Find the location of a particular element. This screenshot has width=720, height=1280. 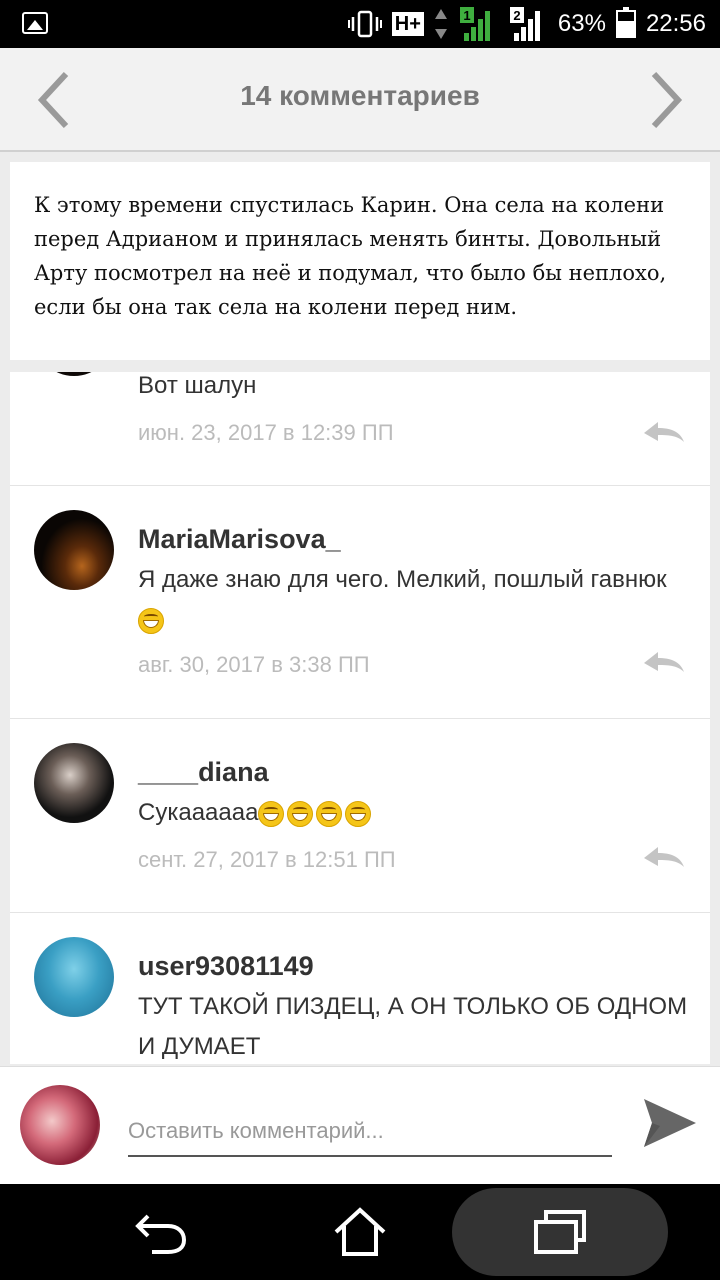

comment-date: июн. 23, 2017 в 12:39 ПП is located at coordinates (266, 432).